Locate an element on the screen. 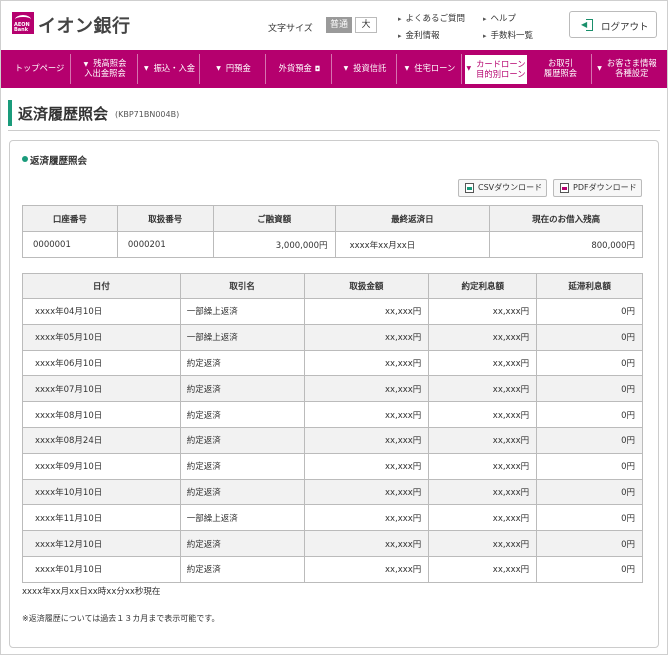 This screenshot has height=655, width=668. table-row: xxxx年07月10日 約定返済 xx,xxx円 xx,xxx円 0円 is located at coordinates (332, 389).